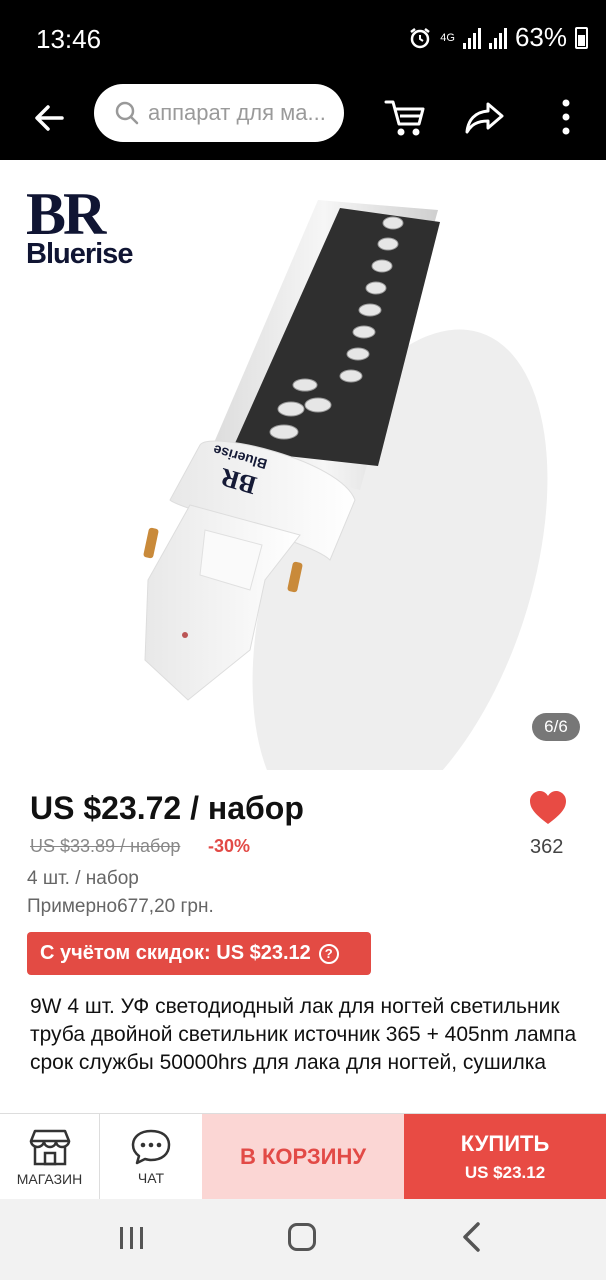 This screenshot has width=606, height=1280. I want to click on battery-icon, so click(581, 37).